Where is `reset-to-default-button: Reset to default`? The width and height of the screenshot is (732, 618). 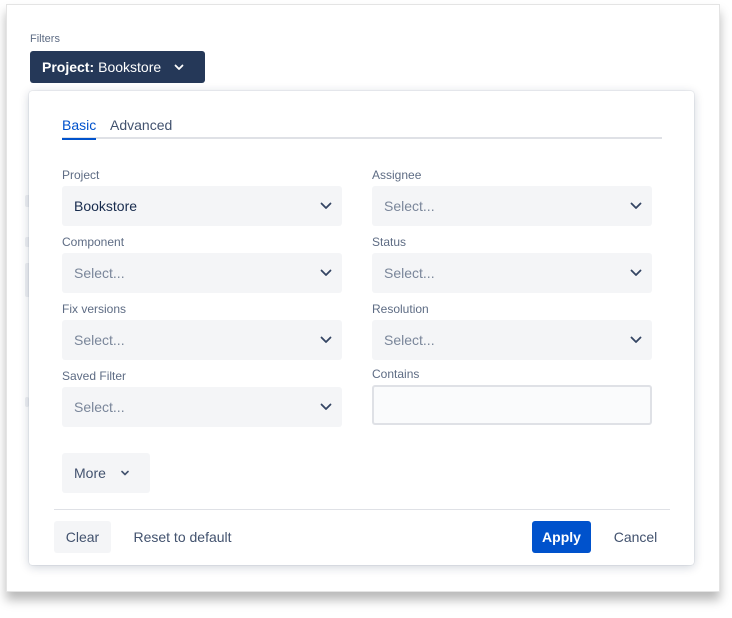
reset-to-default-button: Reset to default is located at coordinates (182, 537).